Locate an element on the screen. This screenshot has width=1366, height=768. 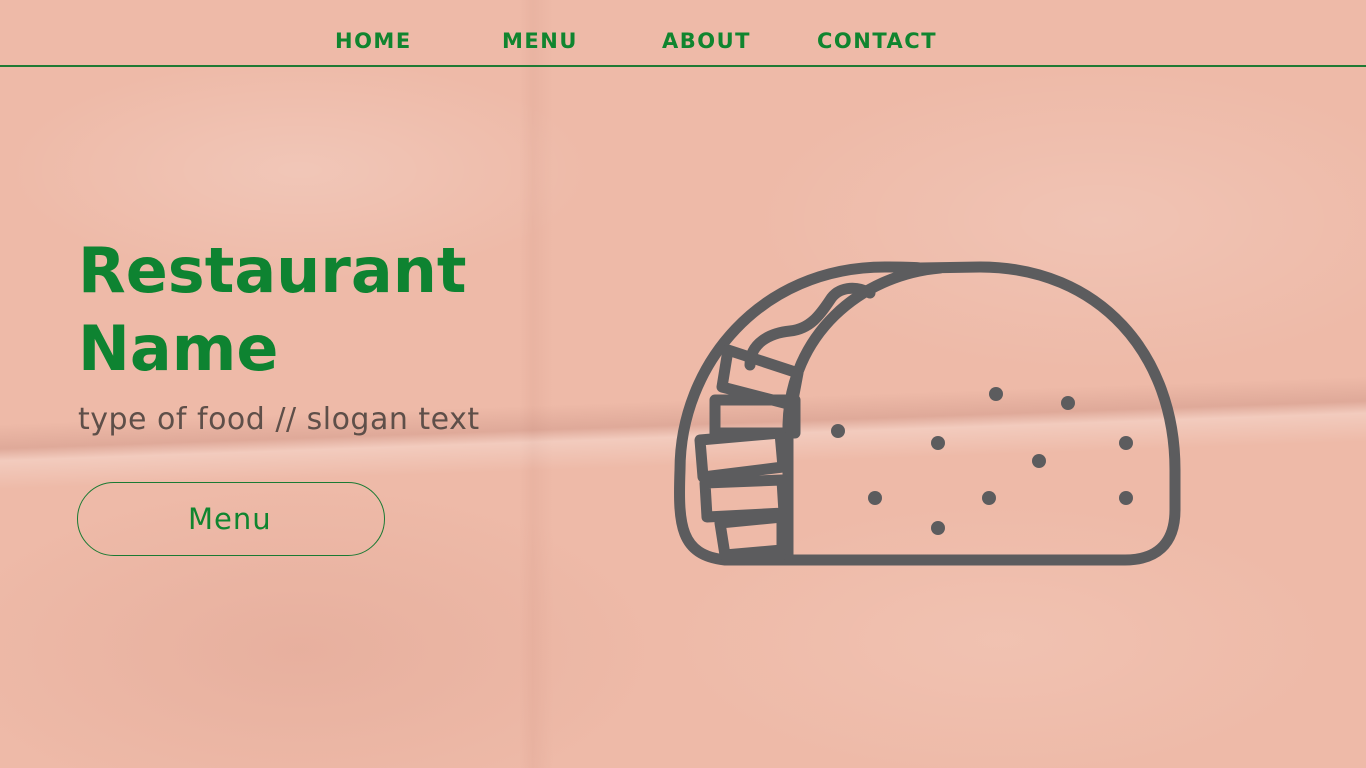
restaurant-name-line-1: Restaurant is located at coordinates (272, 270).